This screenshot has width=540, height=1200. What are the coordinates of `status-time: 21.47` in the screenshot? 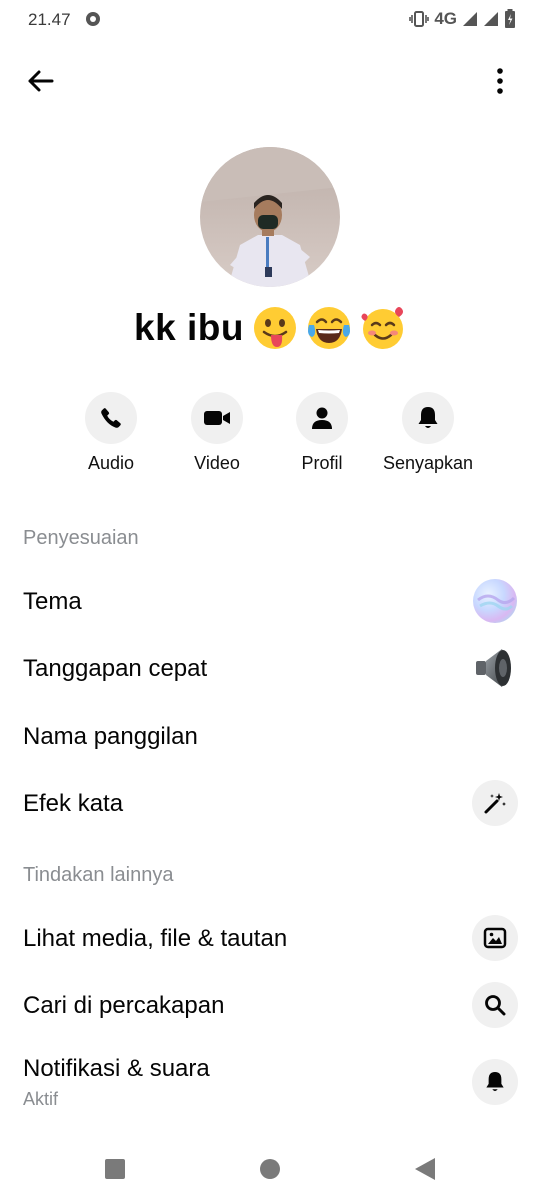 It's located at (49, 19).